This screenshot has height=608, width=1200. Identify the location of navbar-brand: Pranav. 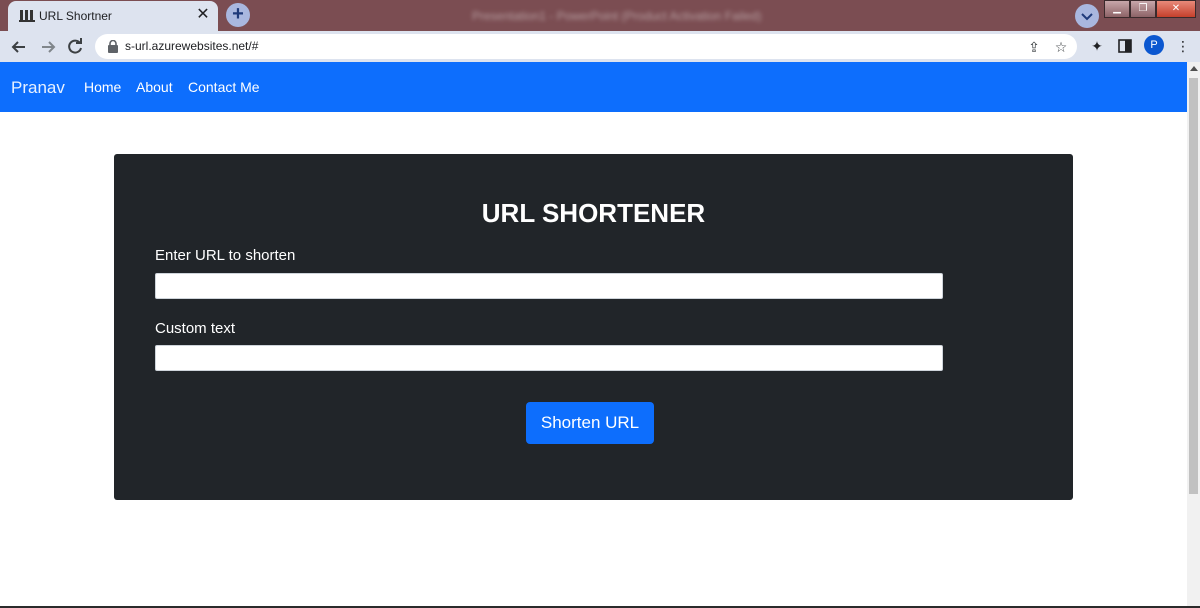
(38, 88).